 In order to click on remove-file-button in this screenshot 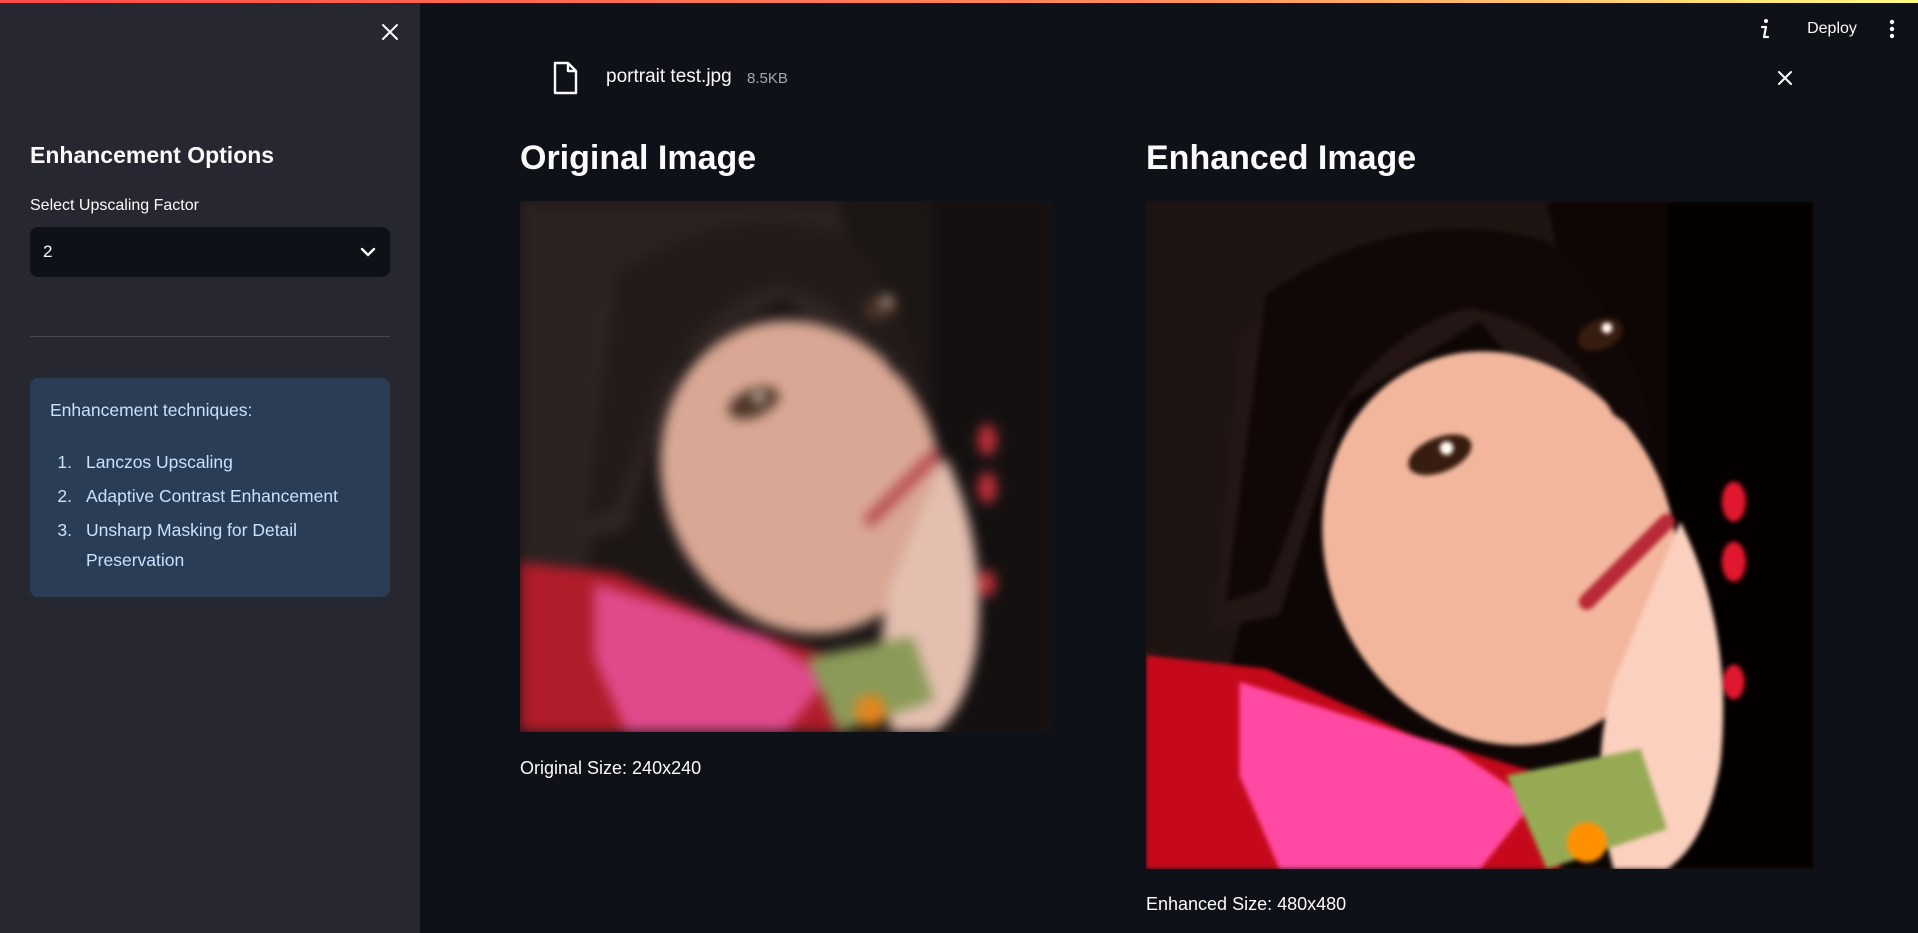, I will do `click(1785, 78)`.